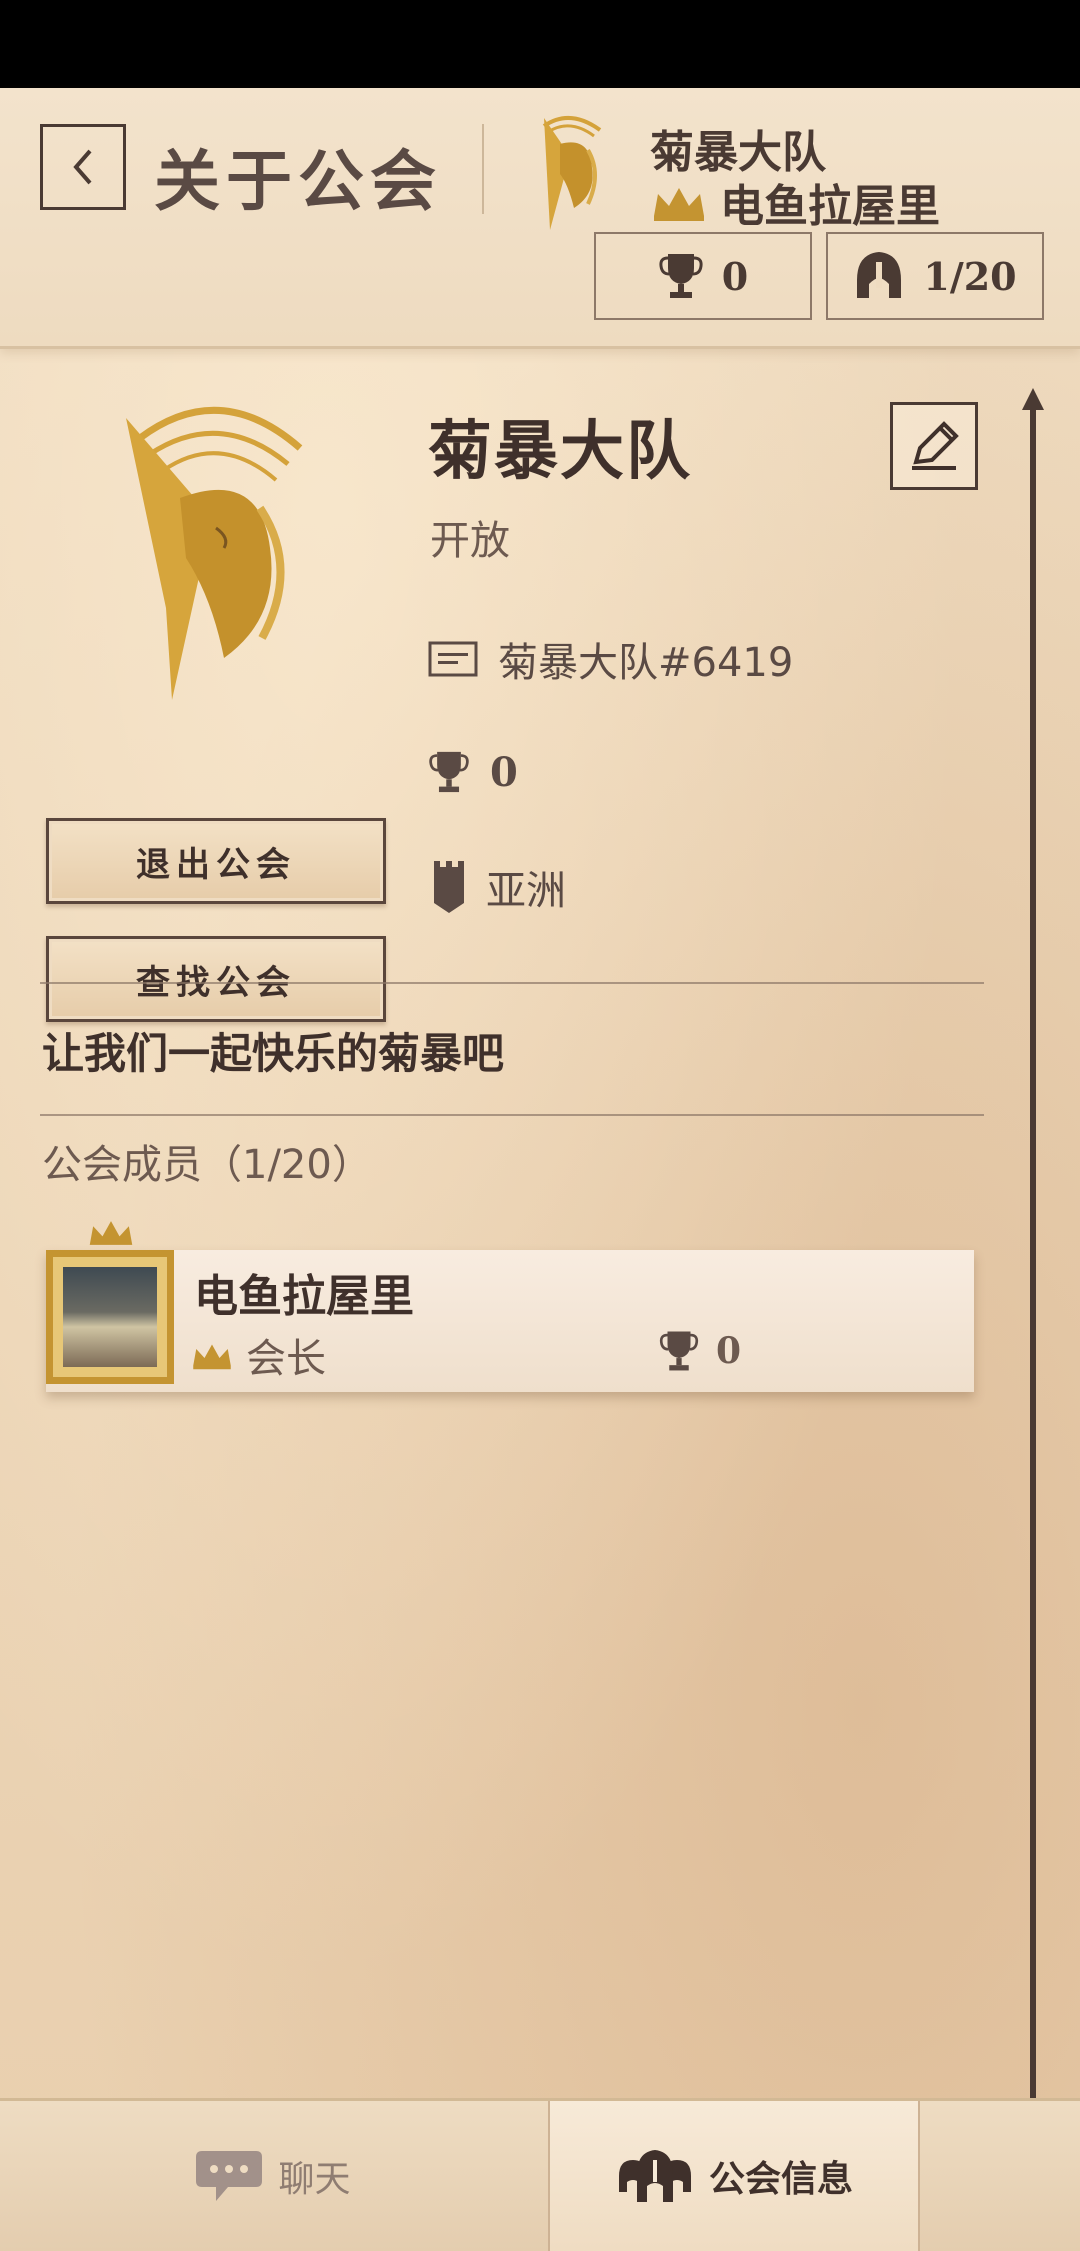  Describe the element at coordinates (526, 891) in the screenshot. I see `guild-region: 亚洲` at that location.